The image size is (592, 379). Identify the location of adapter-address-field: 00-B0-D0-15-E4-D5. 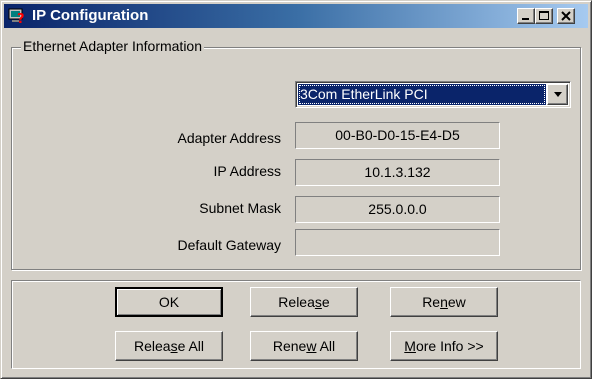
(397, 135).